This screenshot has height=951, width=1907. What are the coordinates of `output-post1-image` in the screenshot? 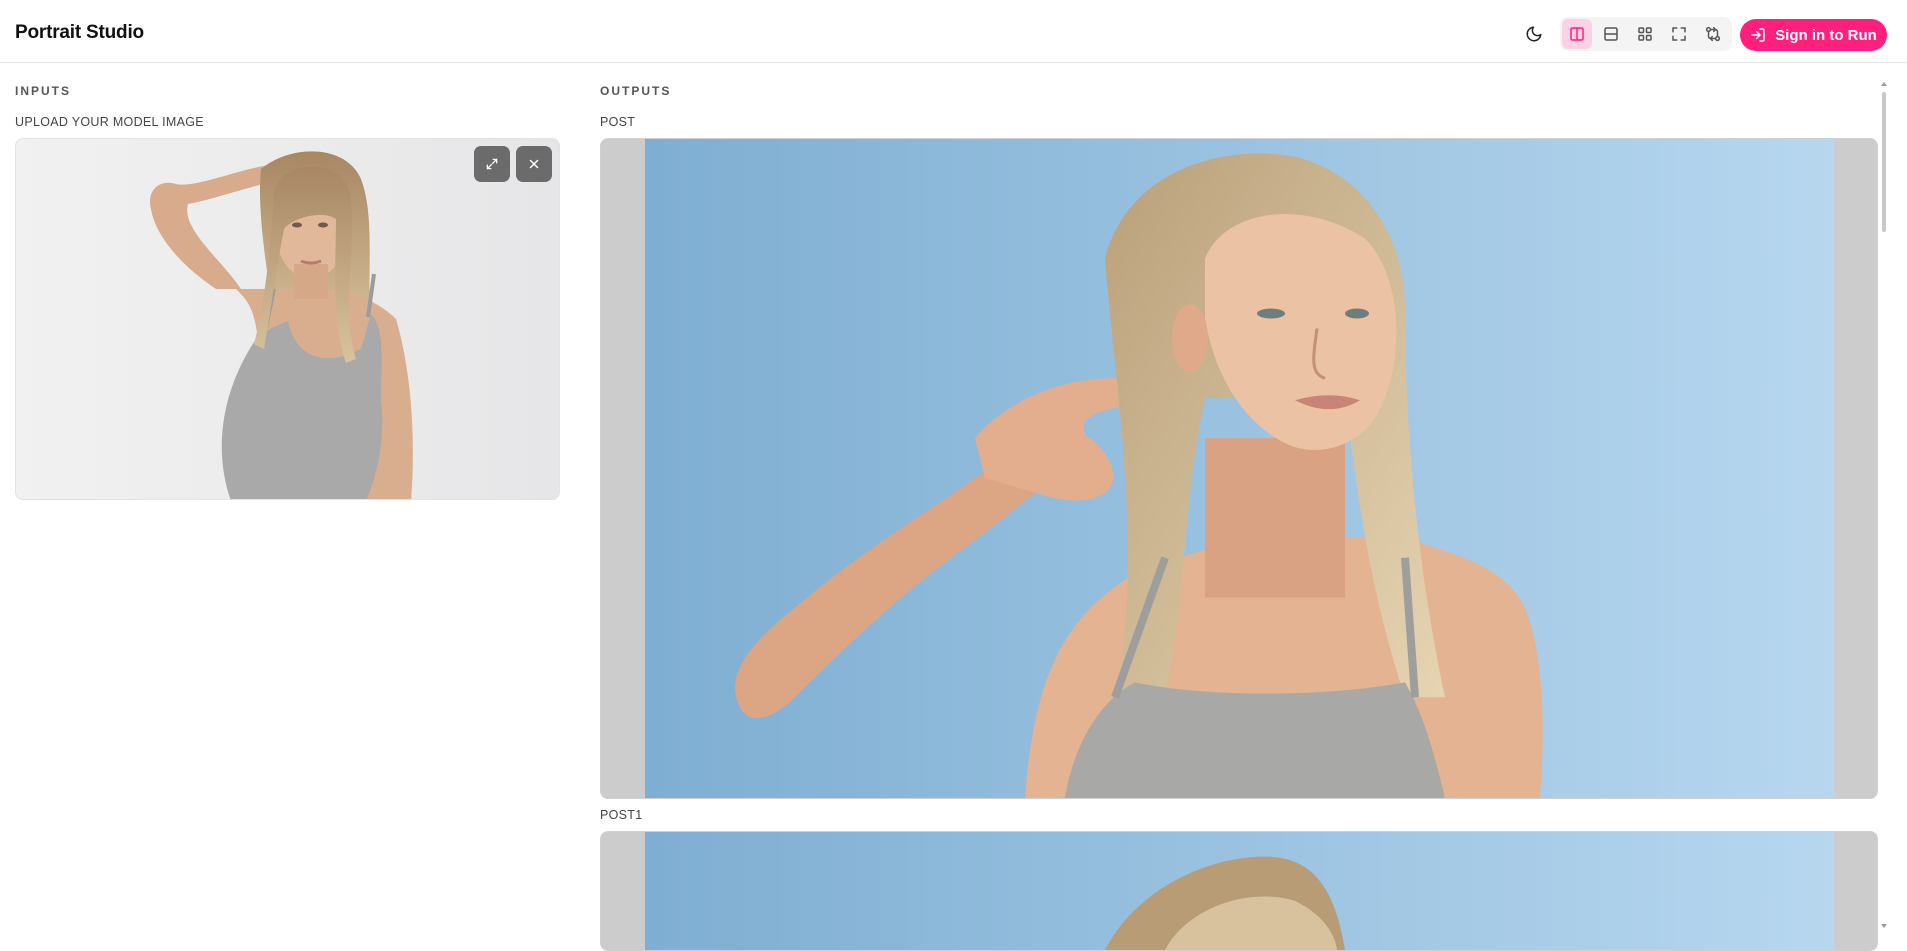 It's located at (1239, 891).